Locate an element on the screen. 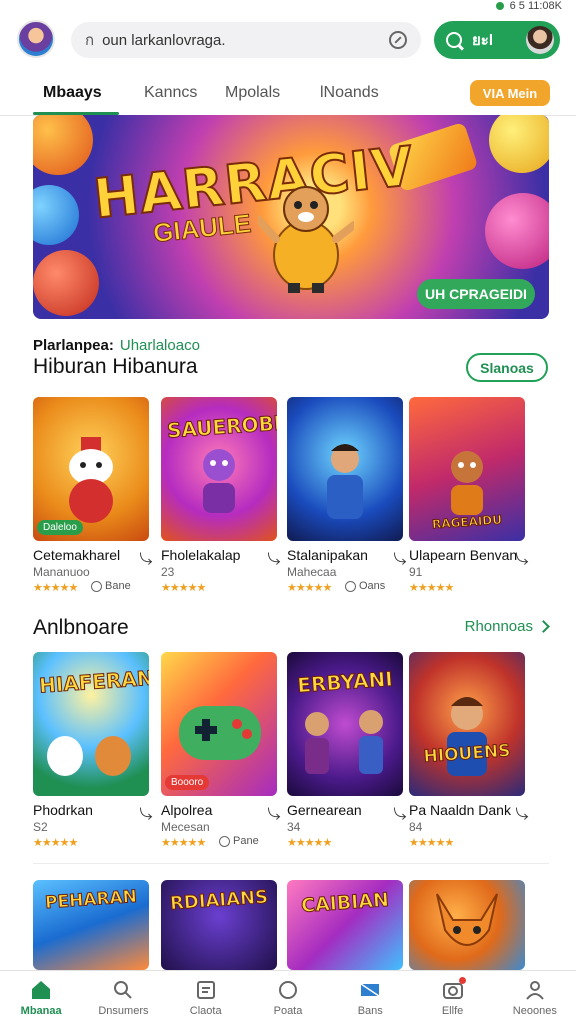  see-all-button: Slanoas is located at coordinates (507, 367).